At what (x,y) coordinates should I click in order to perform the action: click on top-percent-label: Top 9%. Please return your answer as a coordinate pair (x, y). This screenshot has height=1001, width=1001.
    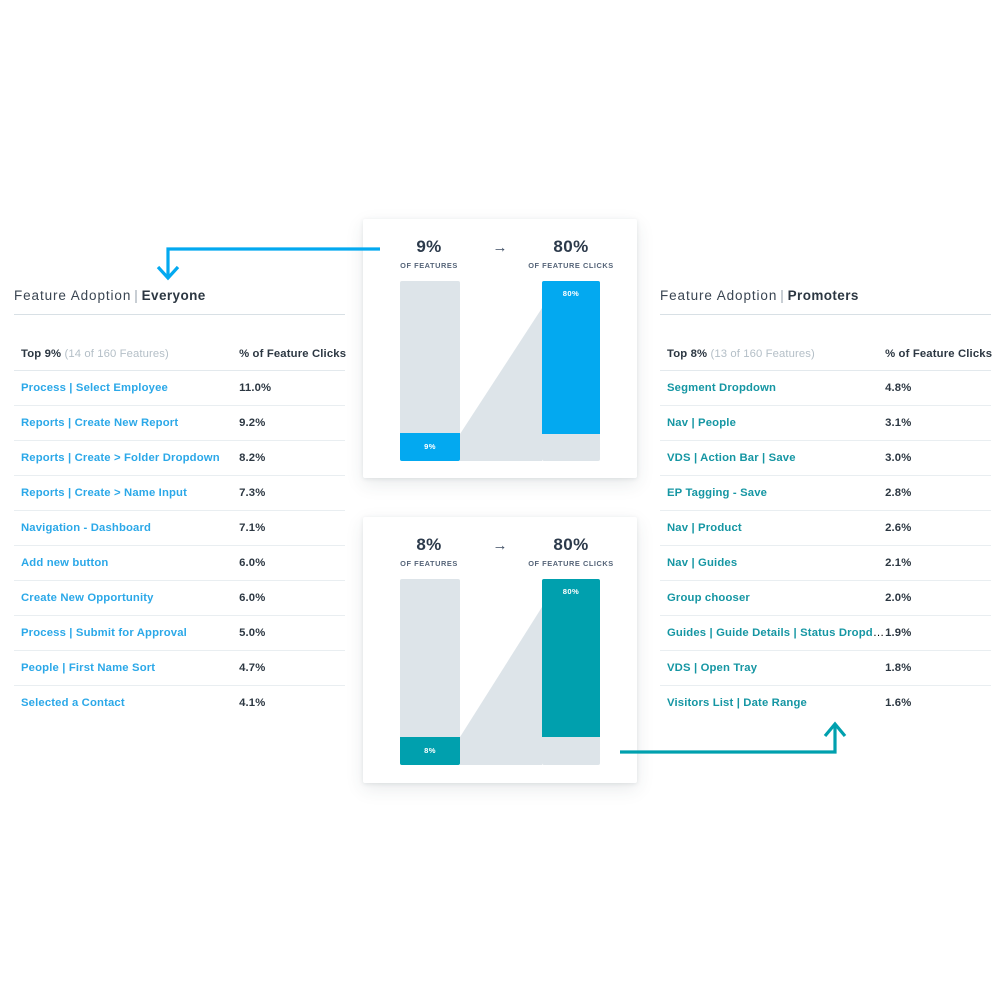
    Looking at the image, I should click on (41, 354).